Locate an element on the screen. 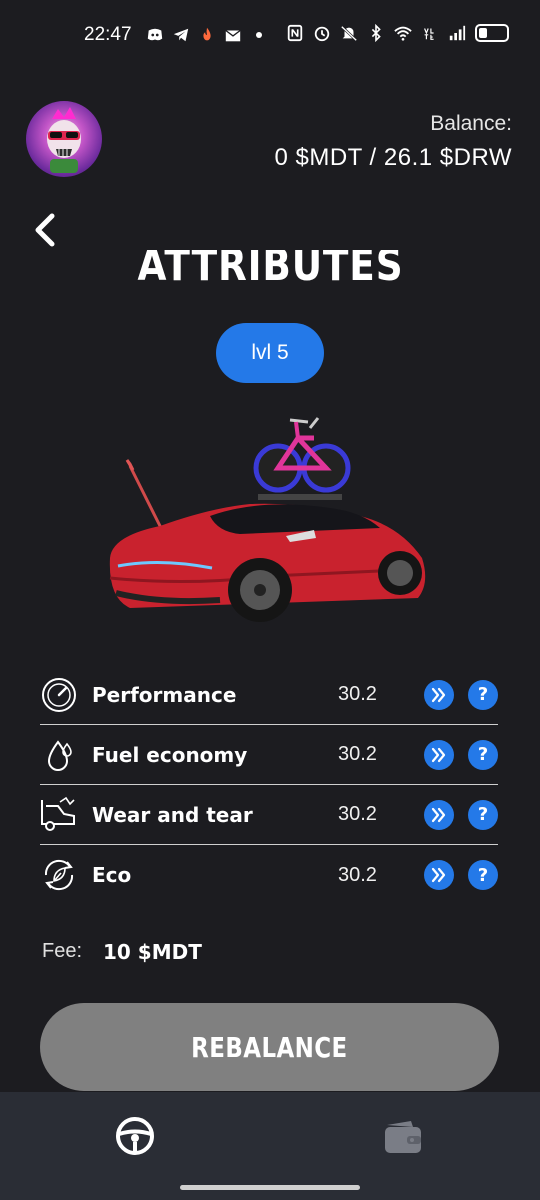 The height and width of the screenshot is (1200, 540). mute-icon is located at coordinates (349, 33).